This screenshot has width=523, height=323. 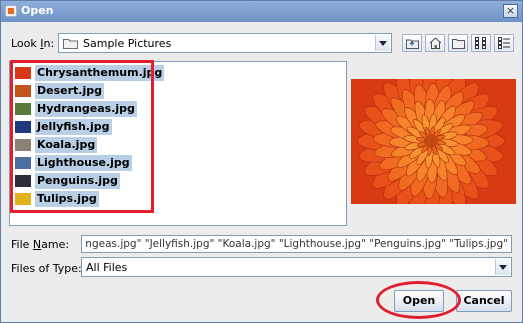 I want to click on up-one-level-button, so click(x=412, y=43).